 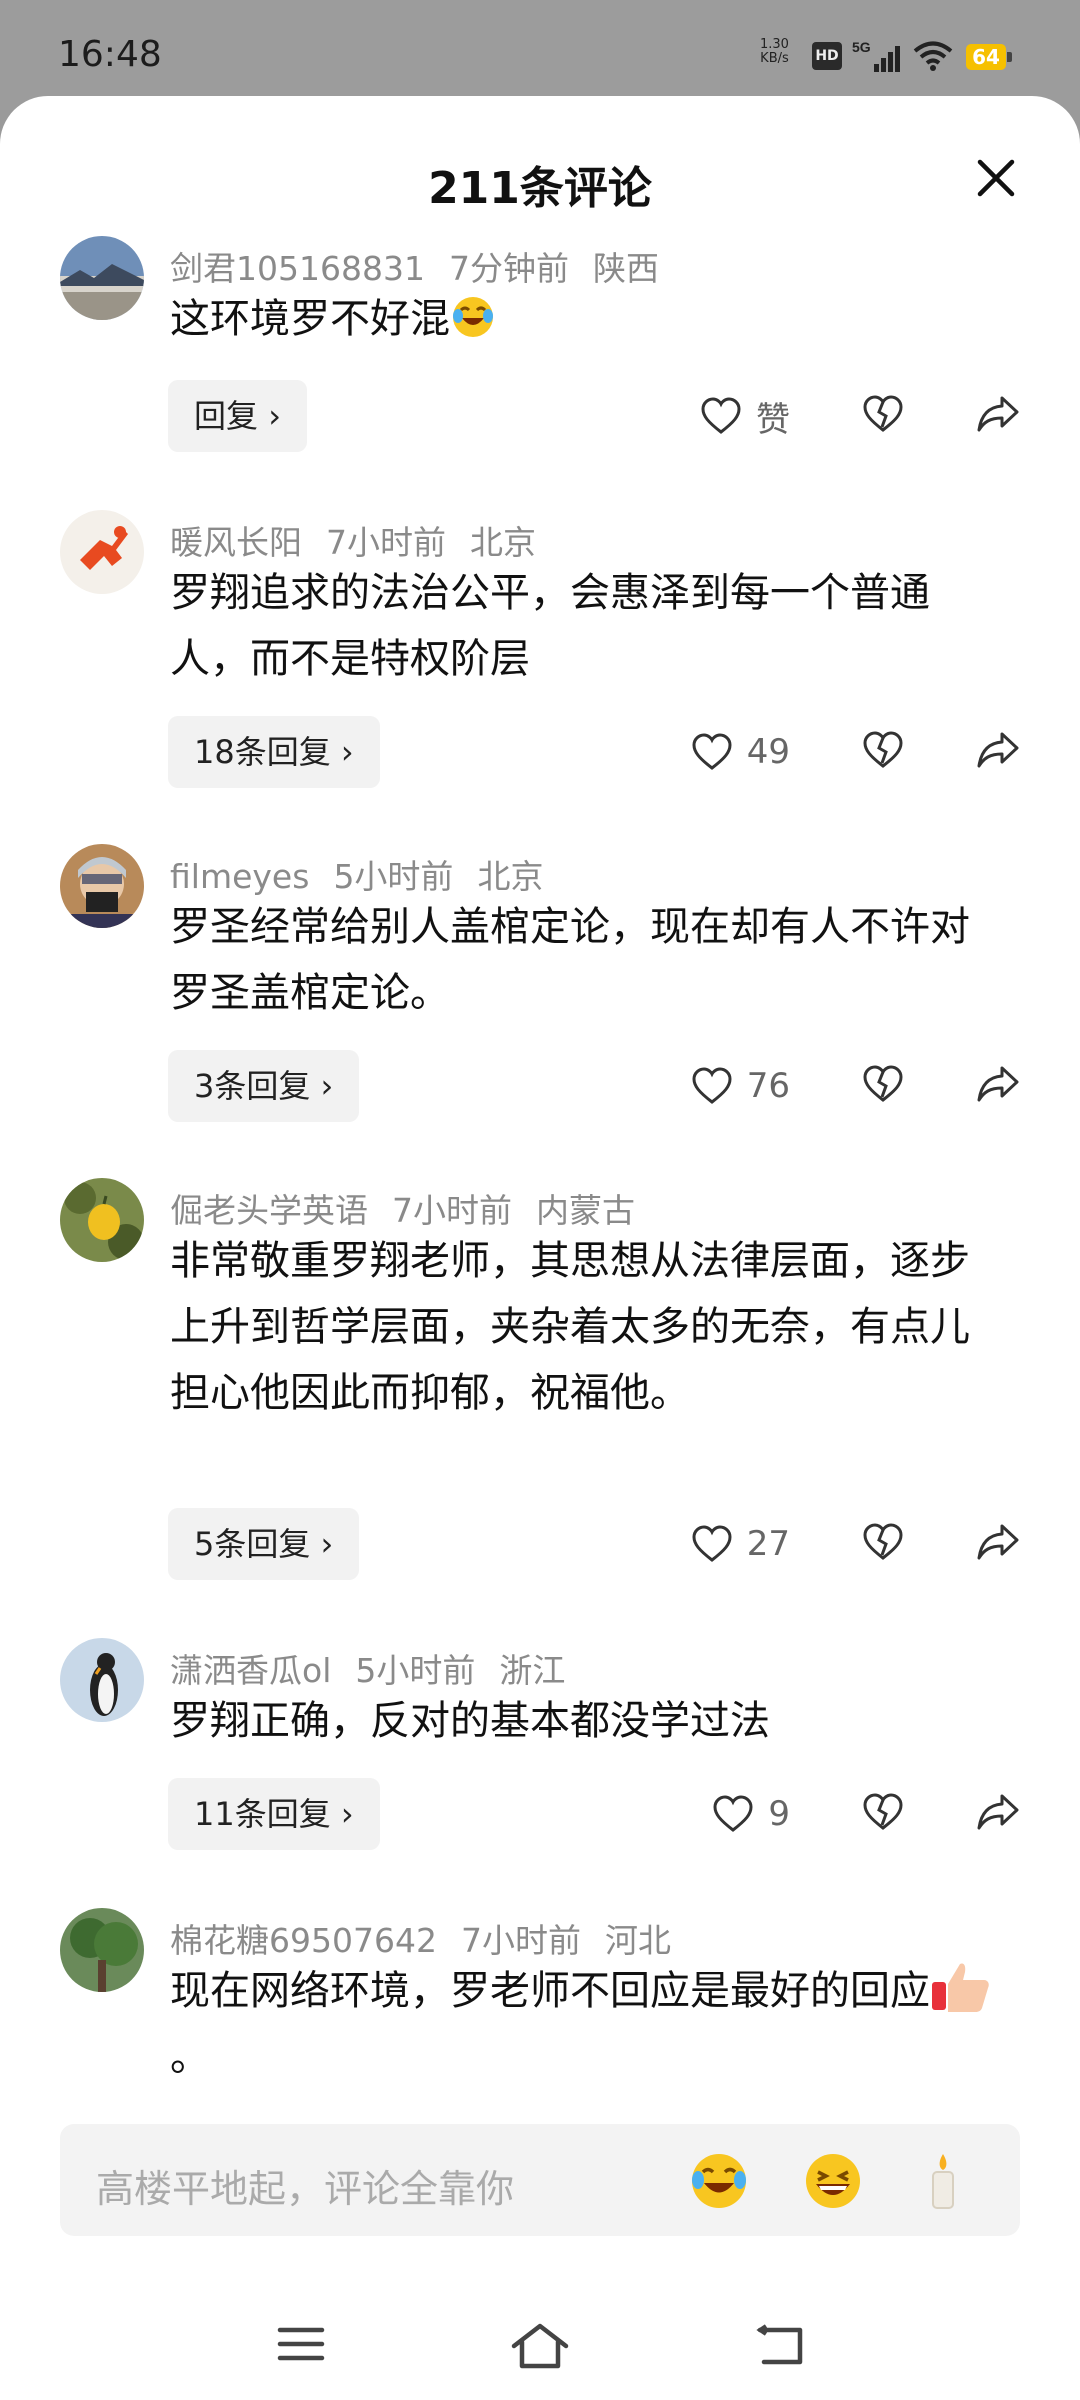 I want to click on status-time: 16:48, so click(x=110, y=54).